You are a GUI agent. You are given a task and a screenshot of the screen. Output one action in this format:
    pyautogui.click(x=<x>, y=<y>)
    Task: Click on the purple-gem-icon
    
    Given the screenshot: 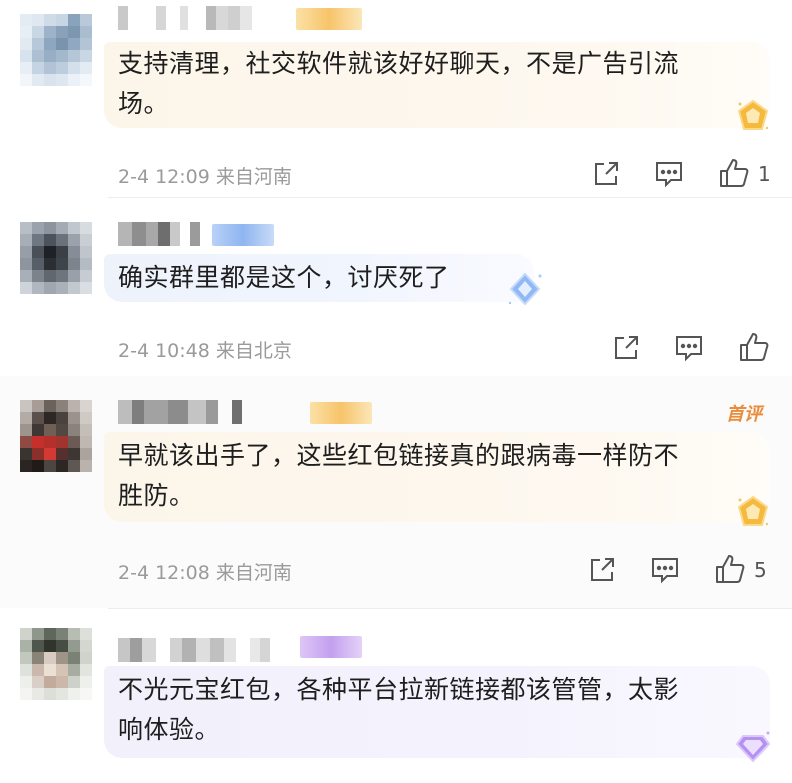 What is the action you would take?
    pyautogui.click(x=753, y=747)
    